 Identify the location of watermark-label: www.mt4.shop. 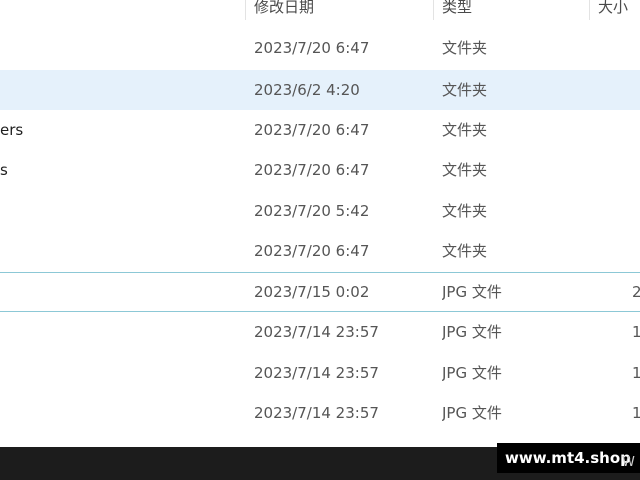
(568, 458).